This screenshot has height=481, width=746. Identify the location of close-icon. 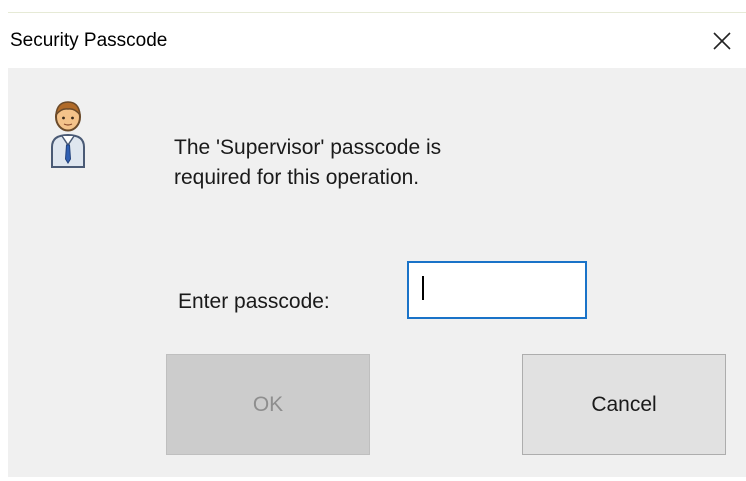
(722, 41).